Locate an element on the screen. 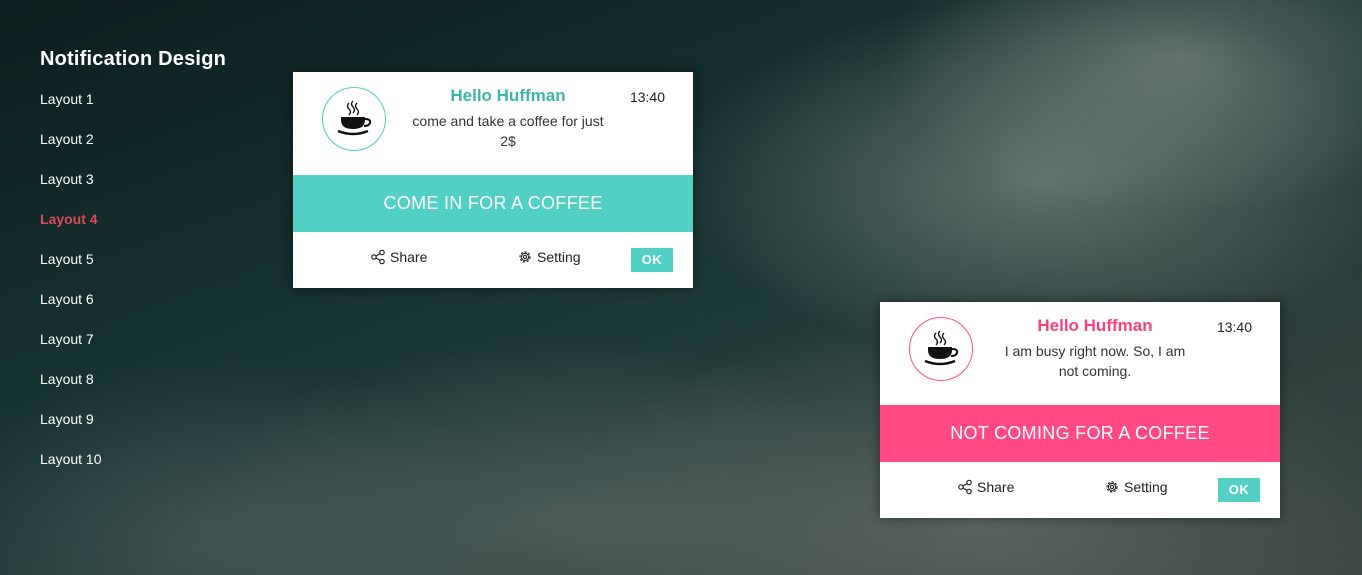 This screenshot has width=1362, height=575. nav-item-layout-7: Layout 7 is located at coordinates (160, 346).